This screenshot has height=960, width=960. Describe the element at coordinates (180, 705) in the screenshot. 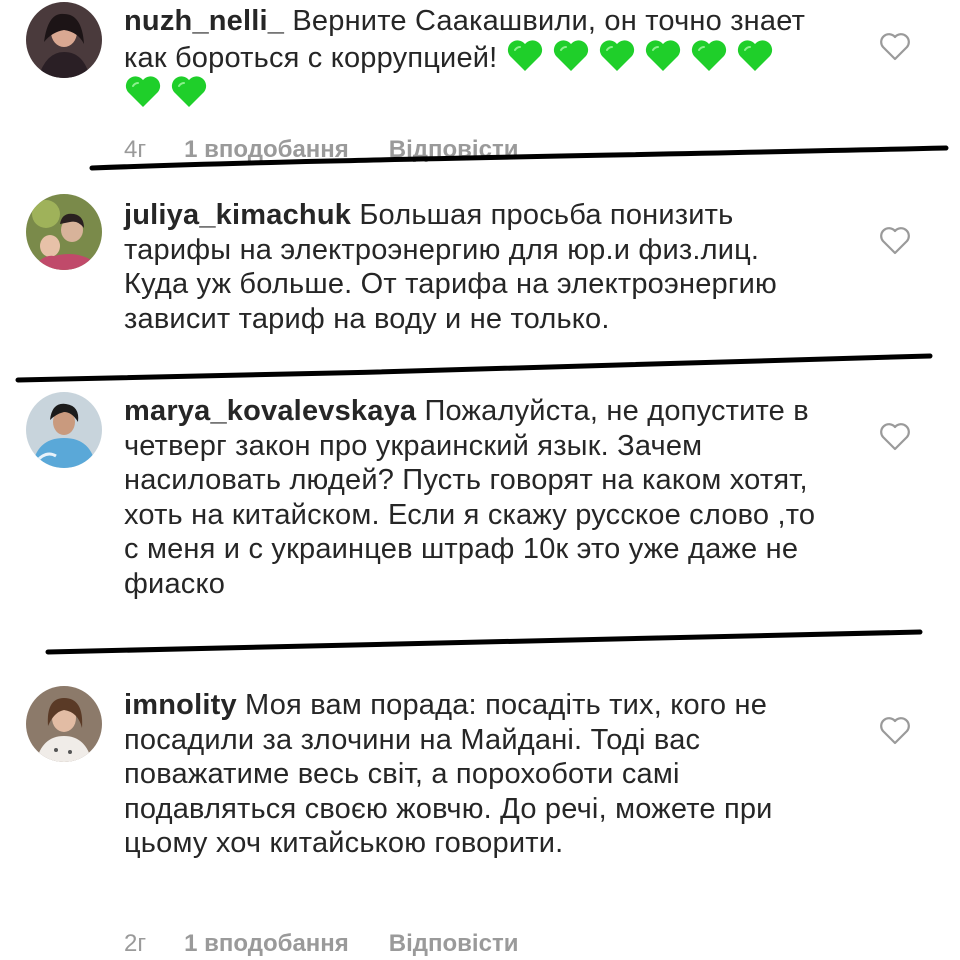

I see `comment-username: imnolity` at that location.